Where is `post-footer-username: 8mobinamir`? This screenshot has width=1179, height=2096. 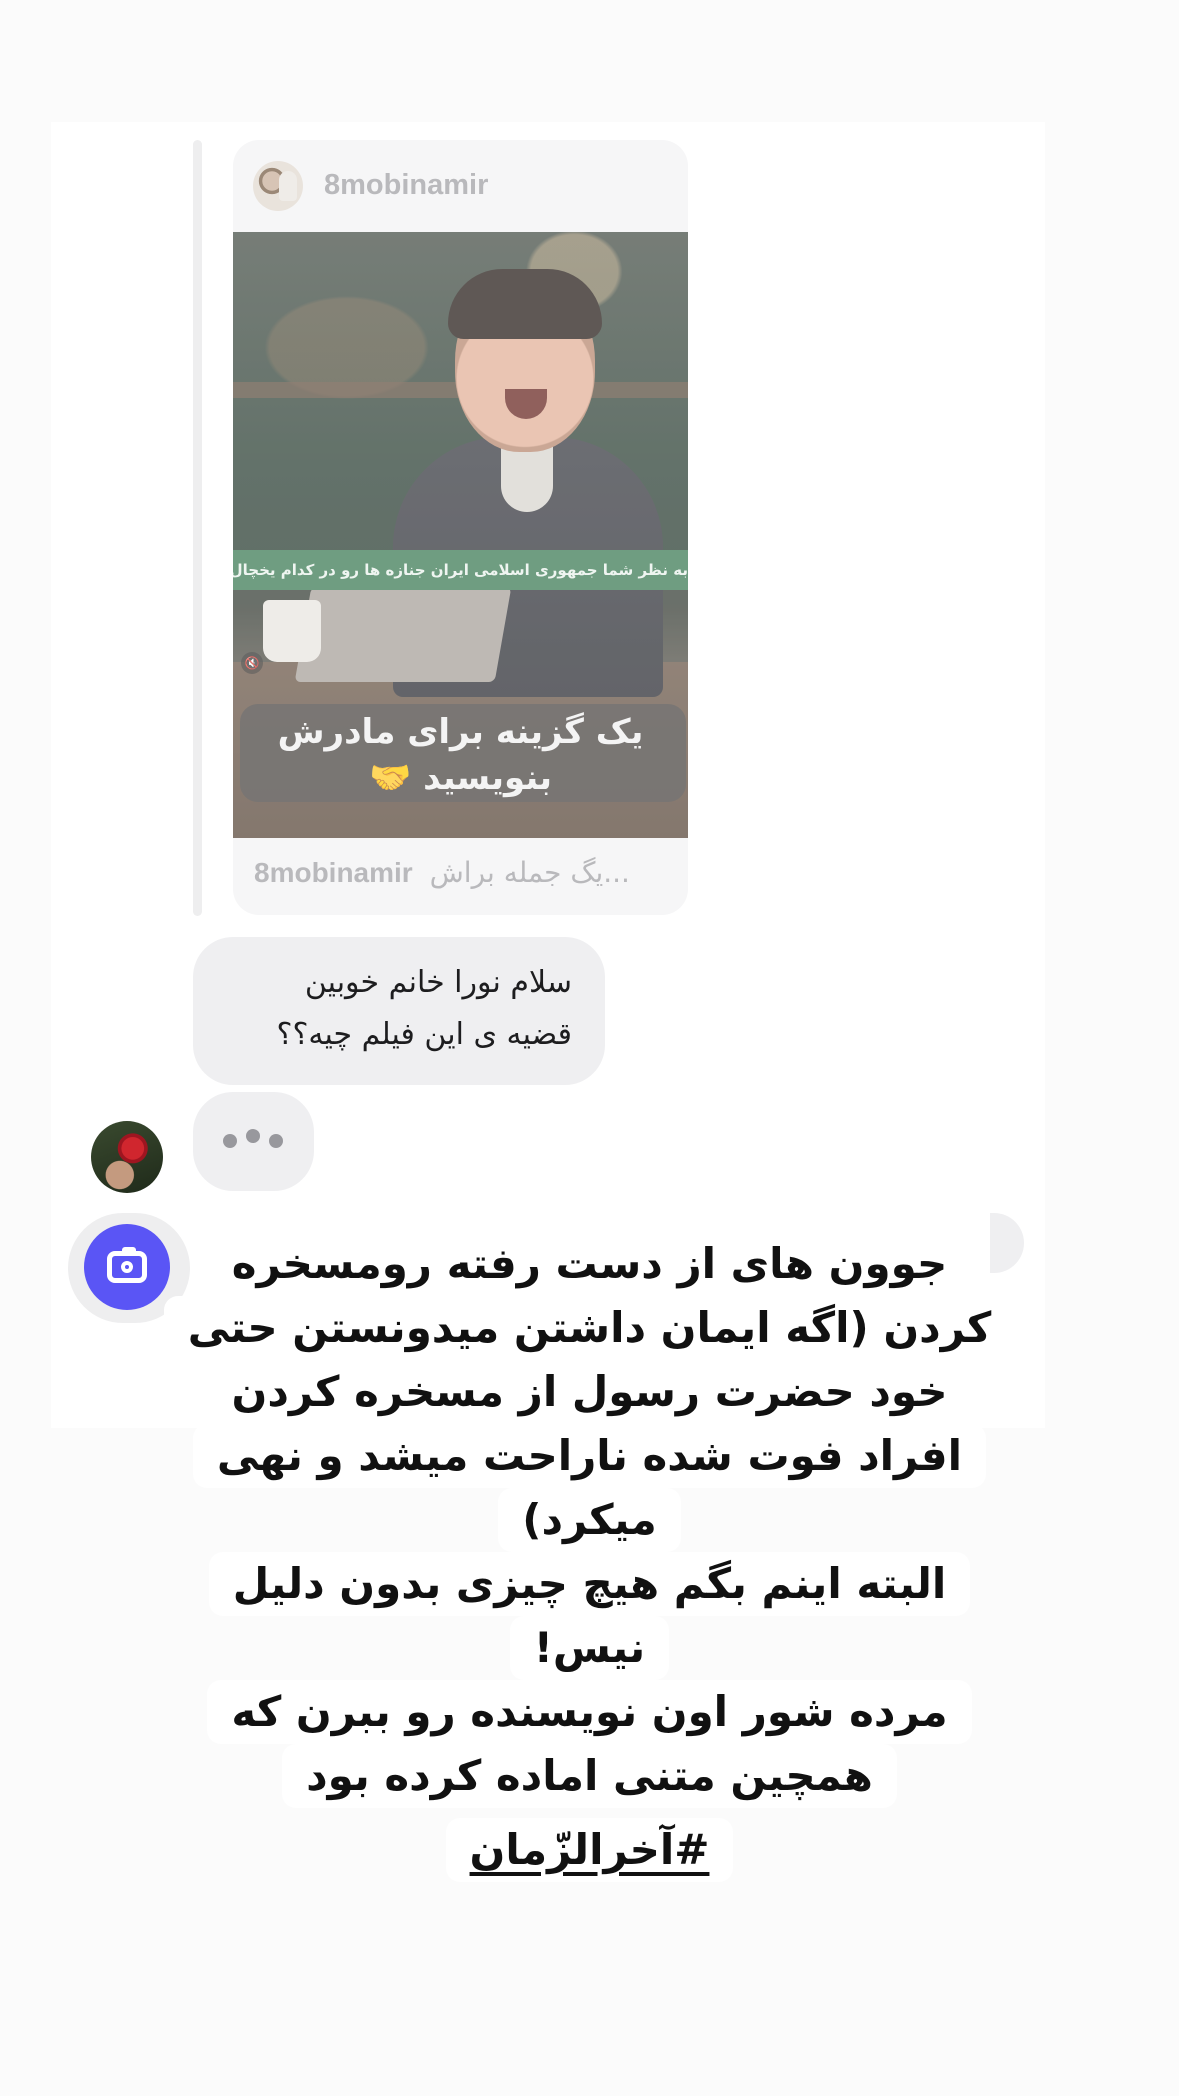 post-footer-username: 8mobinamir is located at coordinates (333, 872).